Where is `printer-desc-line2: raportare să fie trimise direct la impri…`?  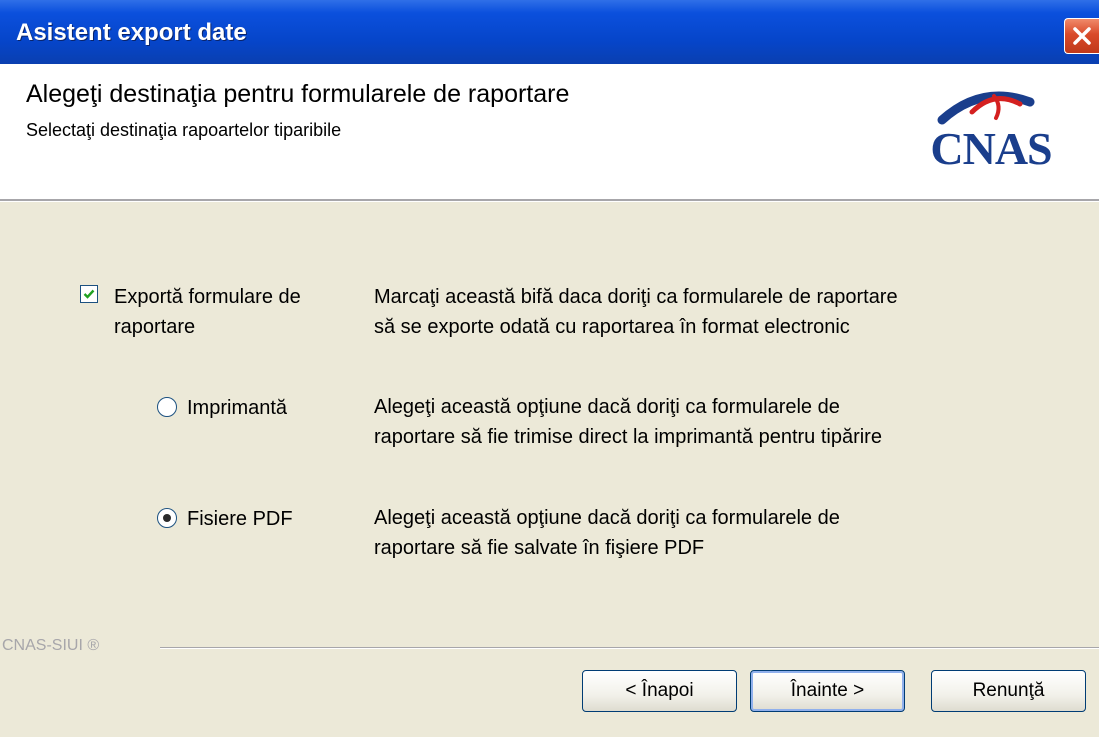 printer-desc-line2: raportare să fie trimise direct la impri… is located at coordinates (628, 437).